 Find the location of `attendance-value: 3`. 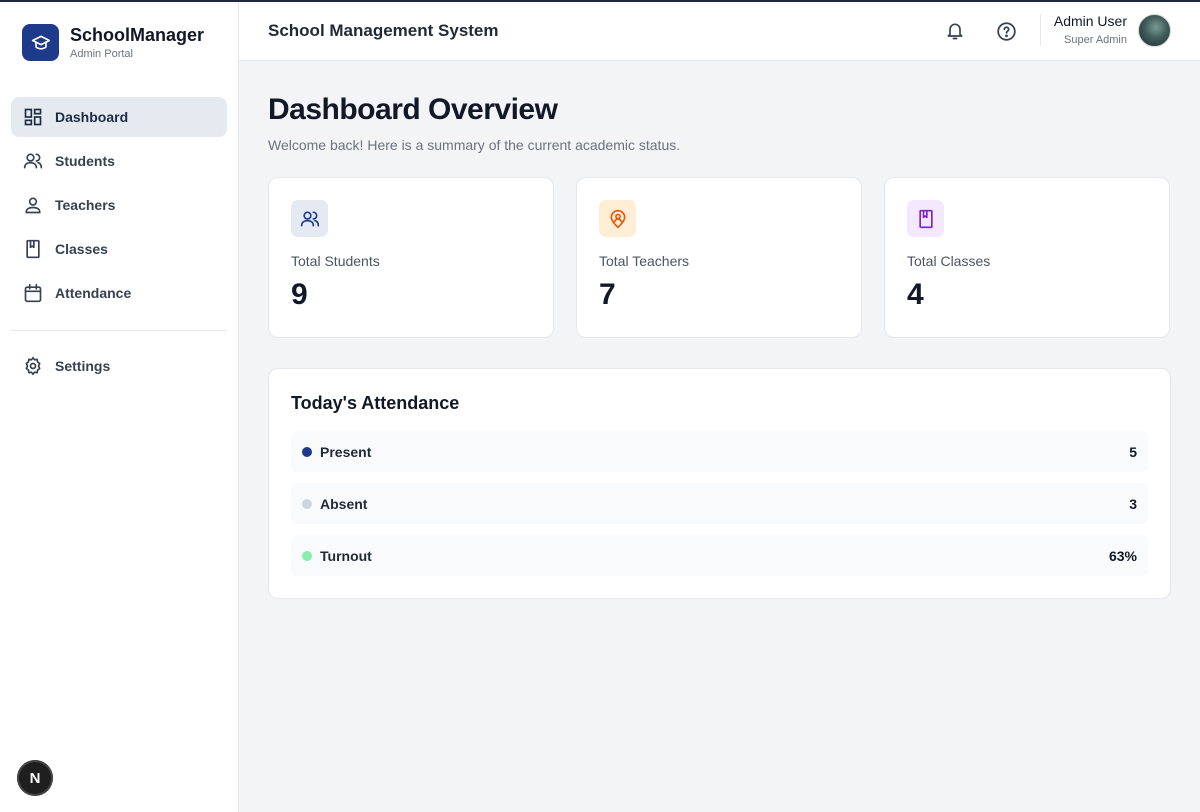

attendance-value: 3 is located at coordinates (1133, 503).